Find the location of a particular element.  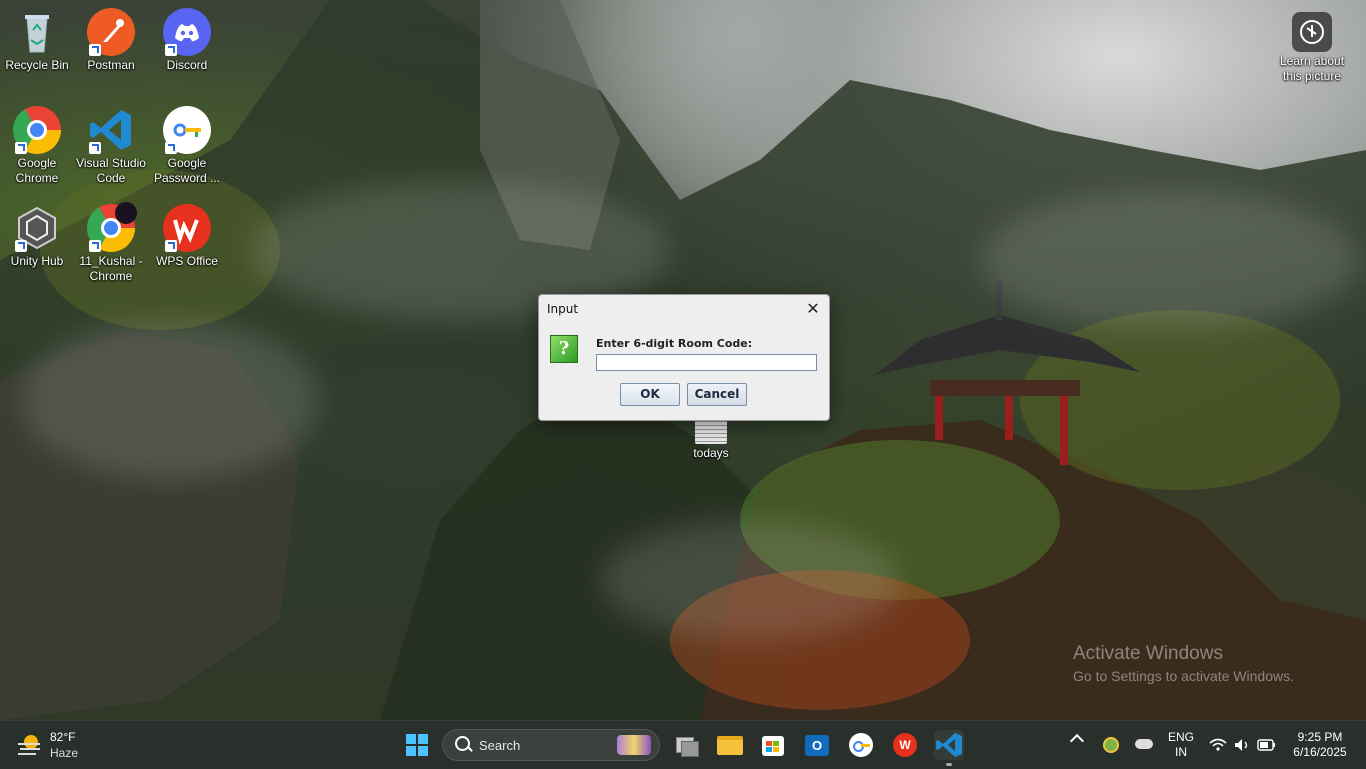

question-icon: ? is located at coordinates (564, 349).